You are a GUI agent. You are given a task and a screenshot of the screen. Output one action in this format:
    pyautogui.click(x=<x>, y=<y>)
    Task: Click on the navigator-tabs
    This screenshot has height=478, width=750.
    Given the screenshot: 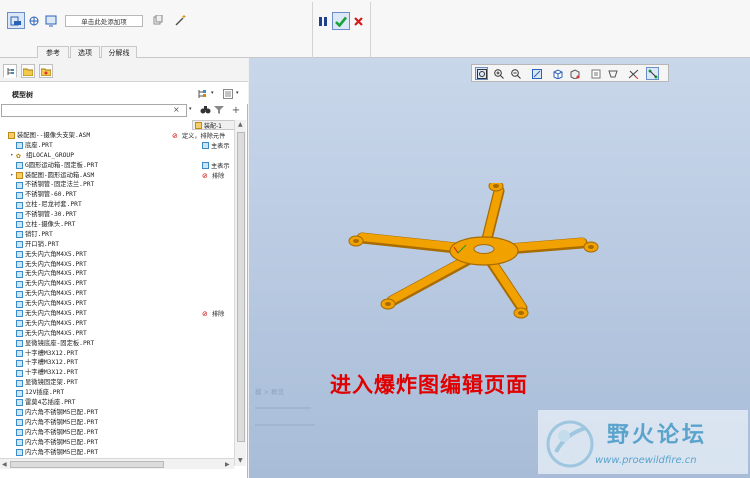 What is the action you would take?
    pyautogui.click(x=124, y=70)
    